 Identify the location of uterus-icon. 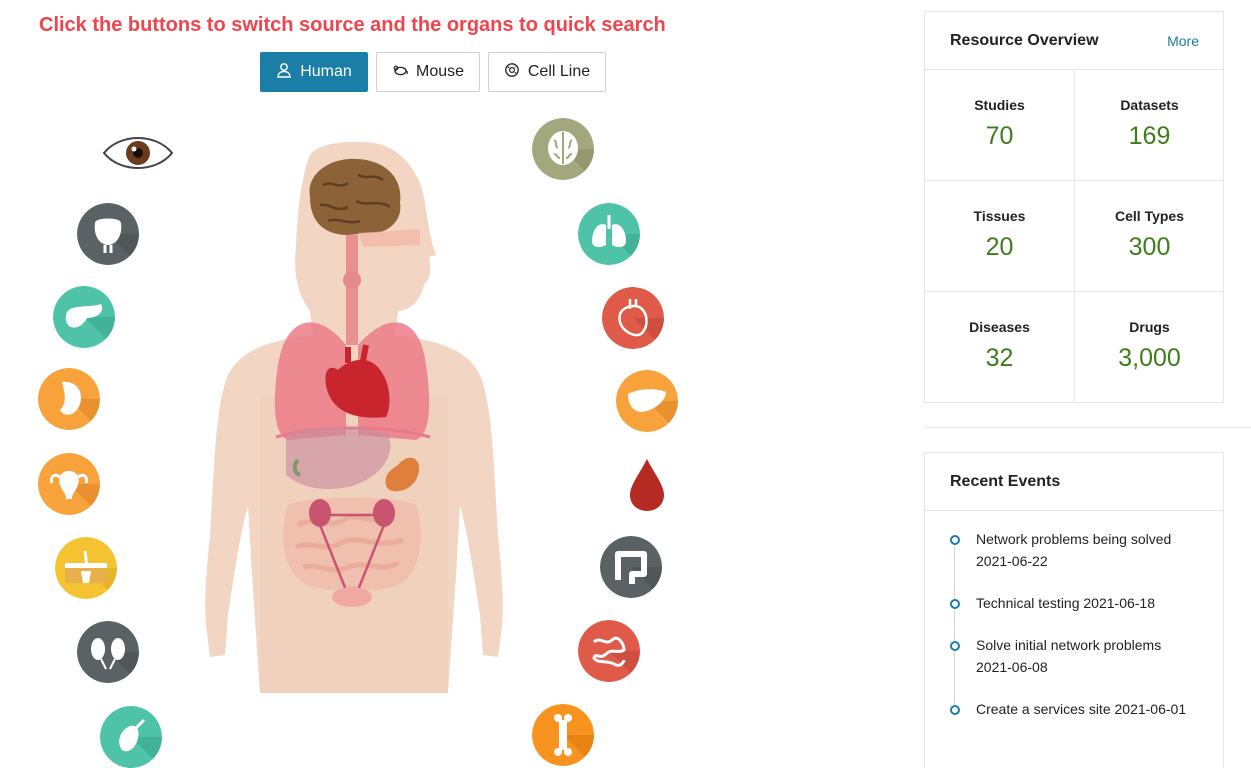
(69, 484).